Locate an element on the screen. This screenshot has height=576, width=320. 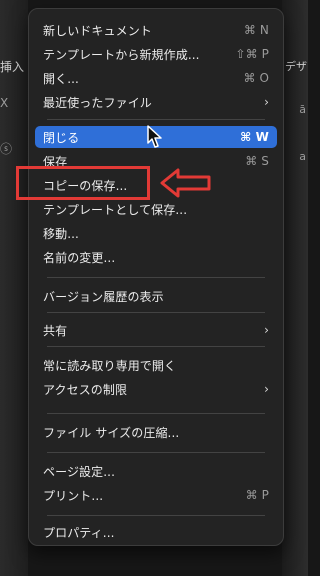
menu-item-label: 新しいドキュメント is located at coordinates (97, 30).